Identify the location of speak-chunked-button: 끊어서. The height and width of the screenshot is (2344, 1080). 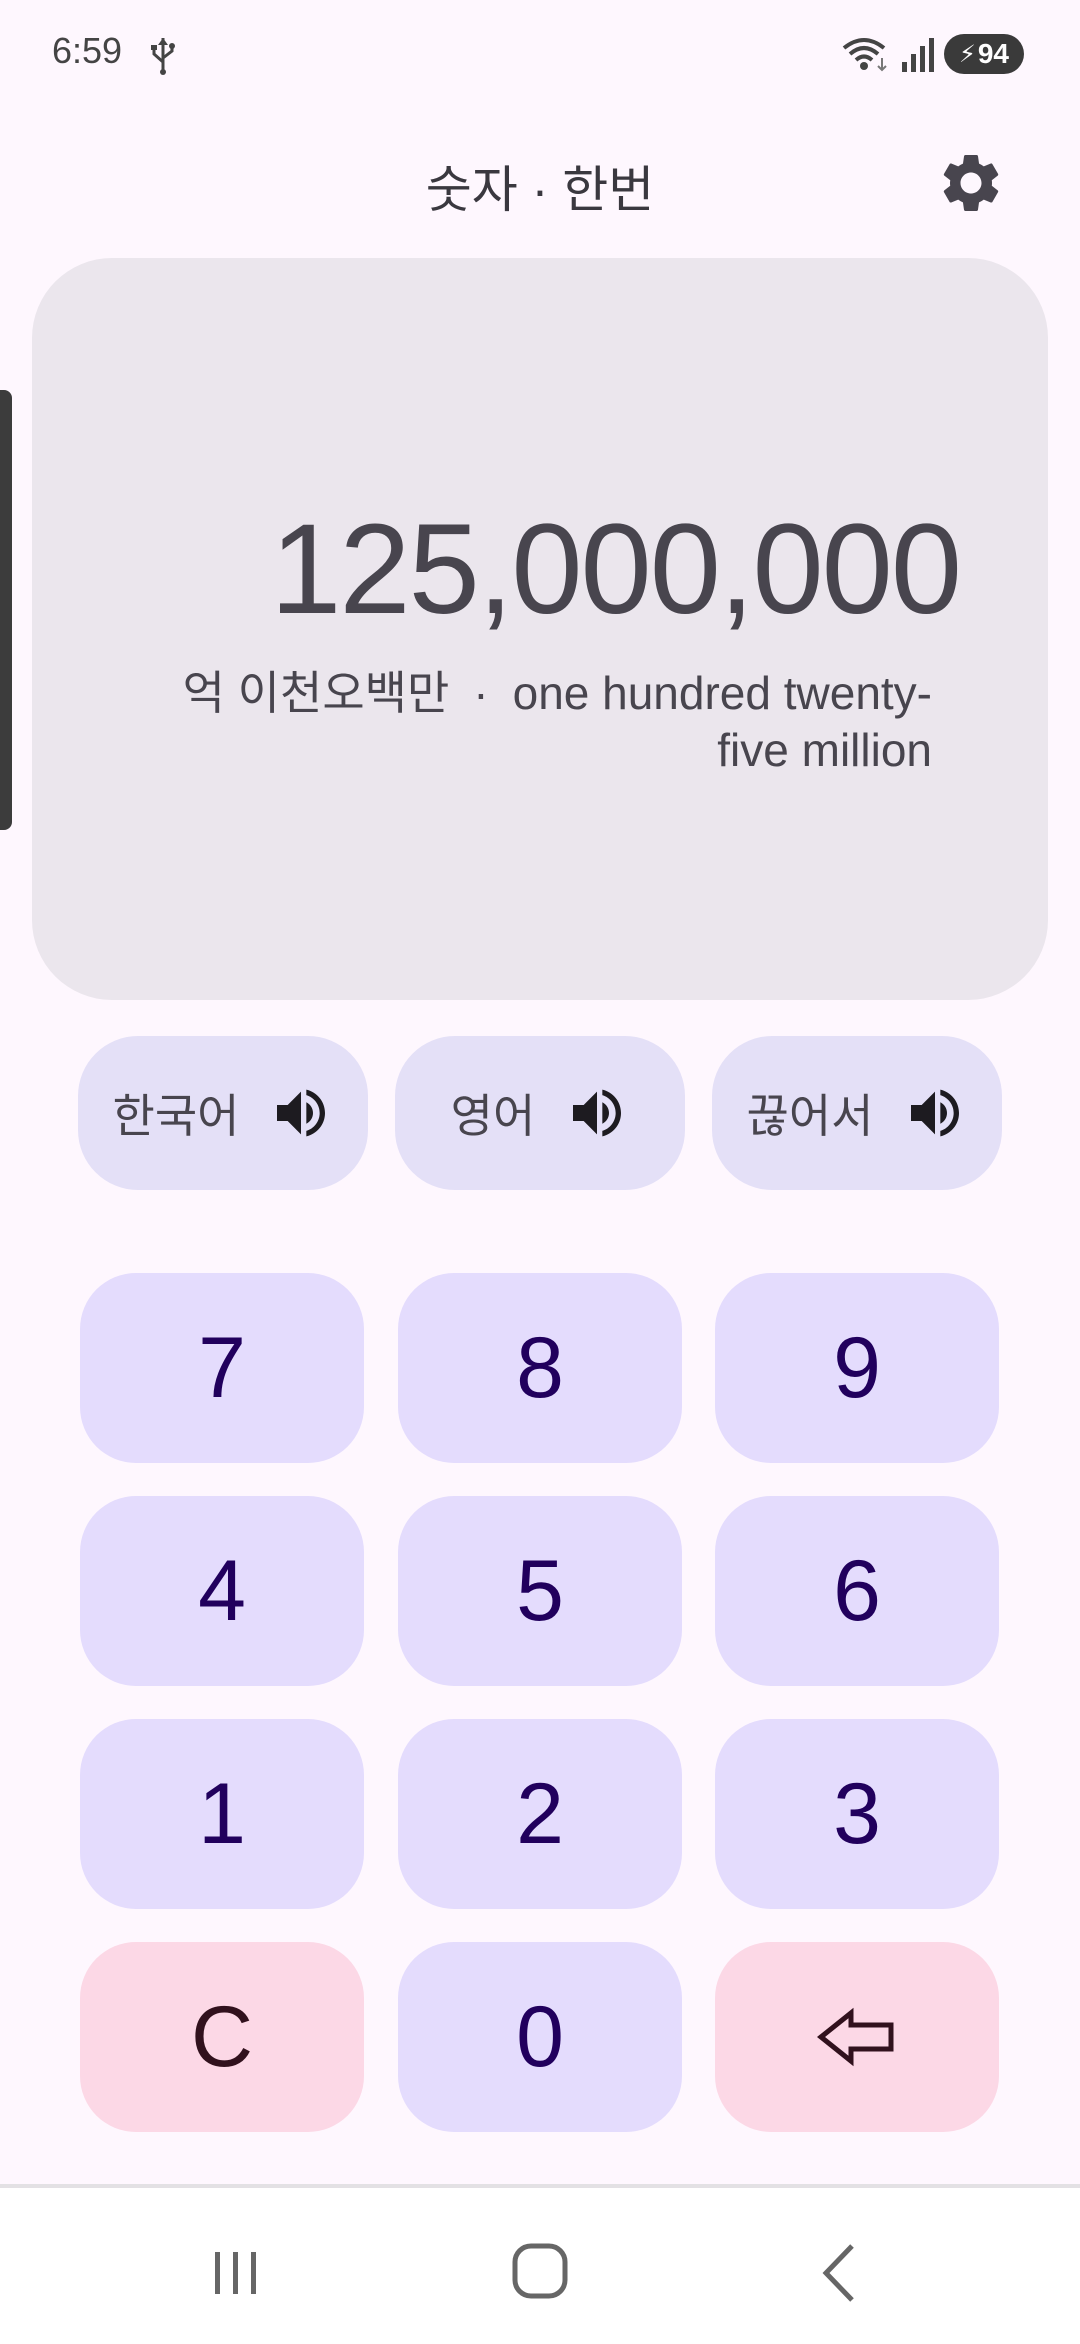
(857, 1113).